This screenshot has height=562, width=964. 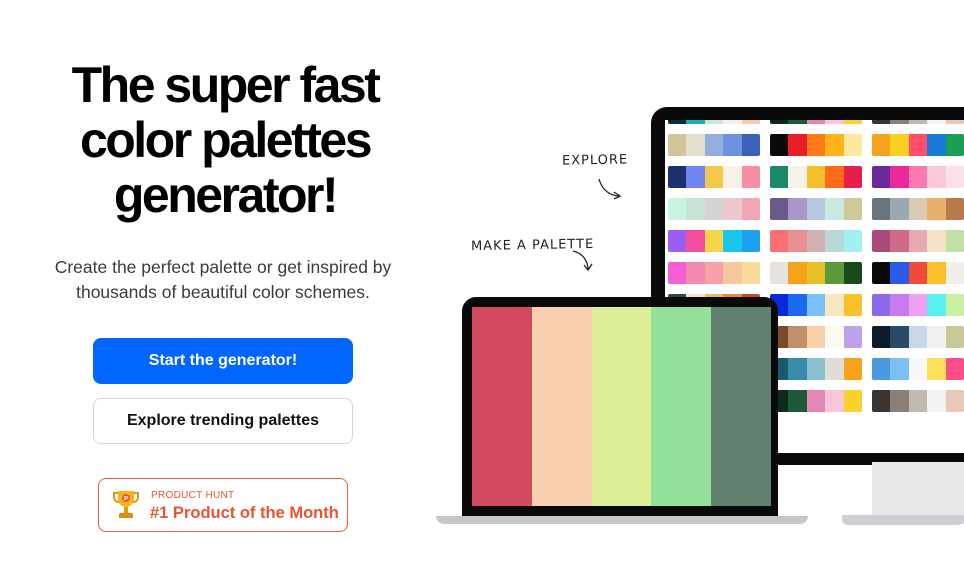 I want to click on hero-headline: The super fast color palettes generator!, so click(x=225, y=140).